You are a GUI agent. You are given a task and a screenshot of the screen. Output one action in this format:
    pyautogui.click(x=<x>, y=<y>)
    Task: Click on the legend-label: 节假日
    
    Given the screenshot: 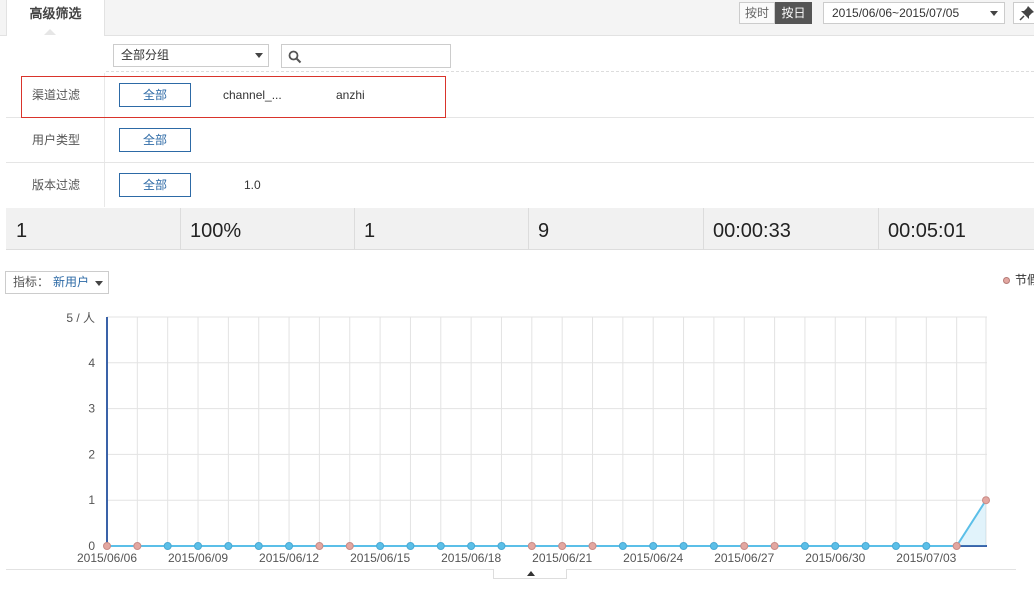 What is the action you would take?
    pyautogui.click(x=1024, y=280)
    